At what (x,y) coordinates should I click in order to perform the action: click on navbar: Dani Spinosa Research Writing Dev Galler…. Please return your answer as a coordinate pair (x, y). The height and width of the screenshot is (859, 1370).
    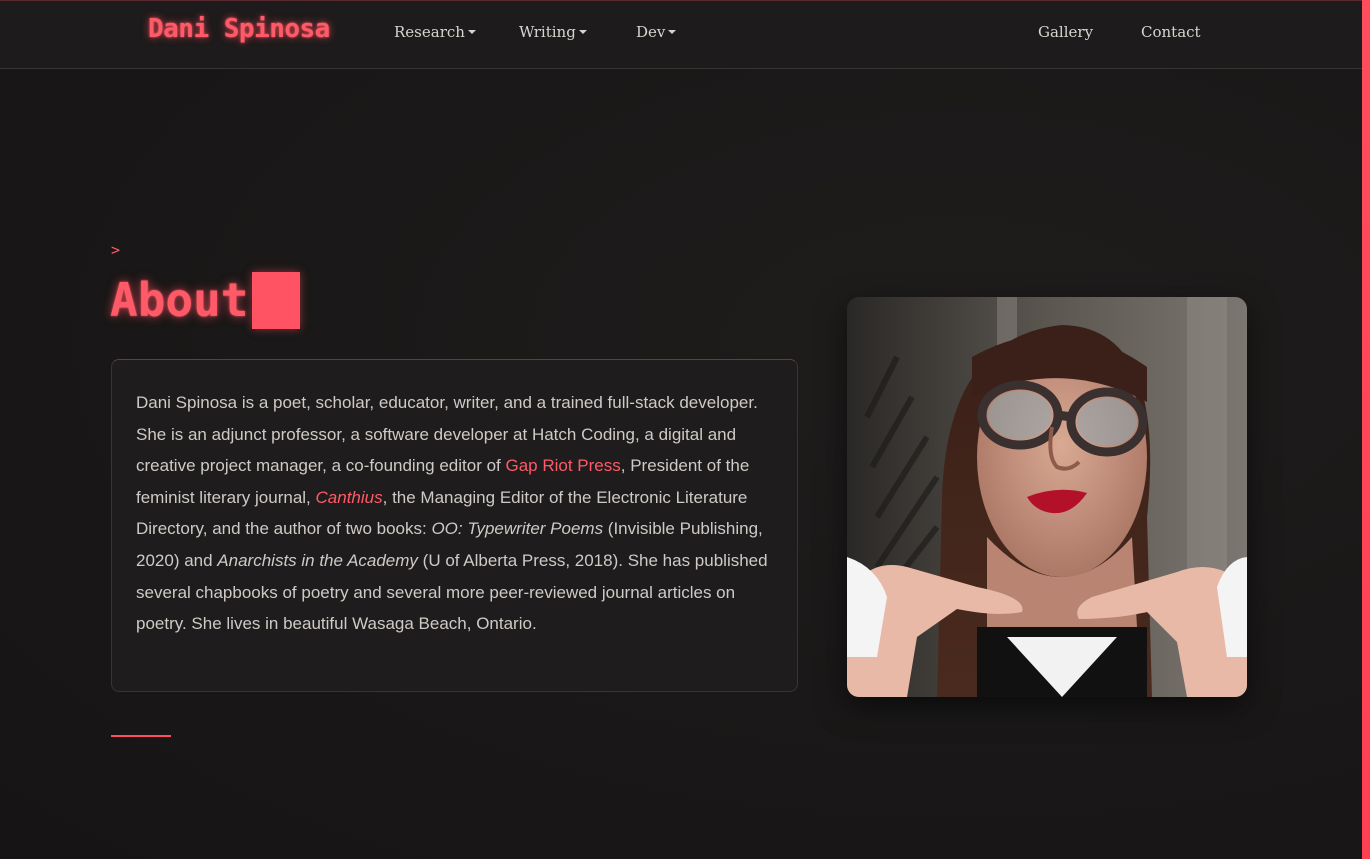
    Looking at the image, I should click on (681, 34).